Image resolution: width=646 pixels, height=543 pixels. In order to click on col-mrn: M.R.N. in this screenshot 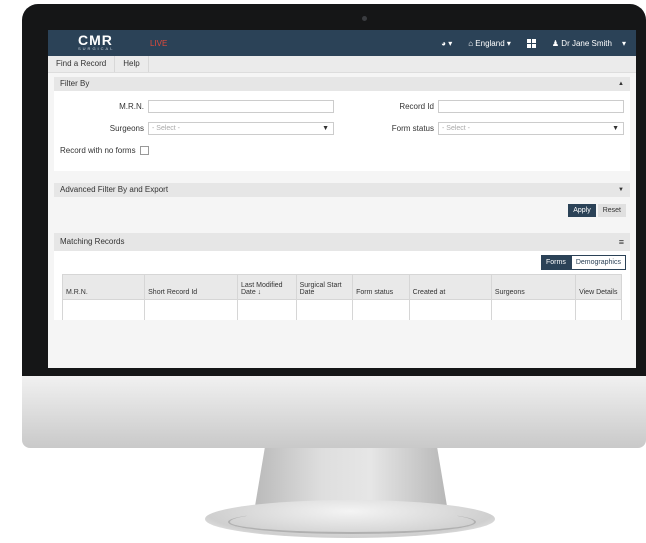, I will do `click(103, 287)`.